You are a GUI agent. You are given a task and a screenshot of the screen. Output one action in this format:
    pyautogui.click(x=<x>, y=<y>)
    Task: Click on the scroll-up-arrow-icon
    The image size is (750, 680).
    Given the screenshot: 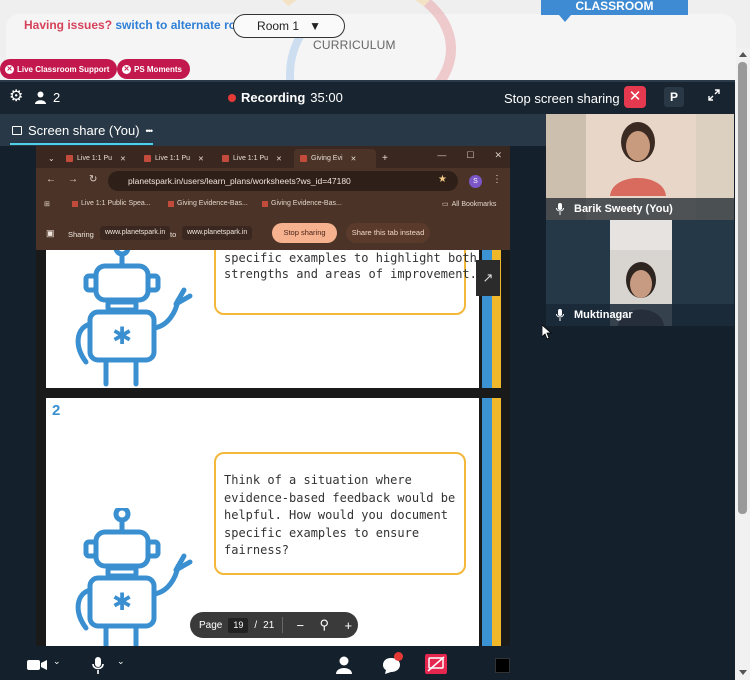 What is the action you would take?
    pyautogui.click(x=743, y=54)
    